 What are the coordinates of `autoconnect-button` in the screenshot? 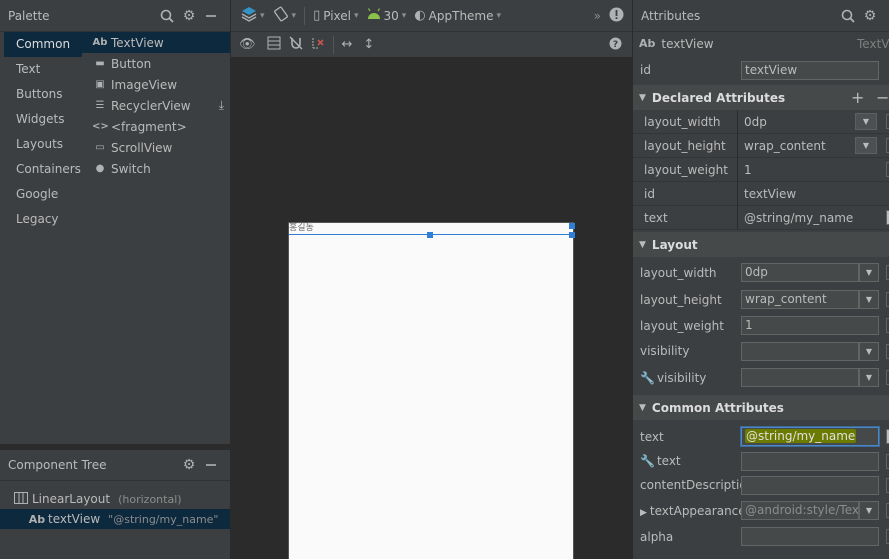 It's located at (296, 45).